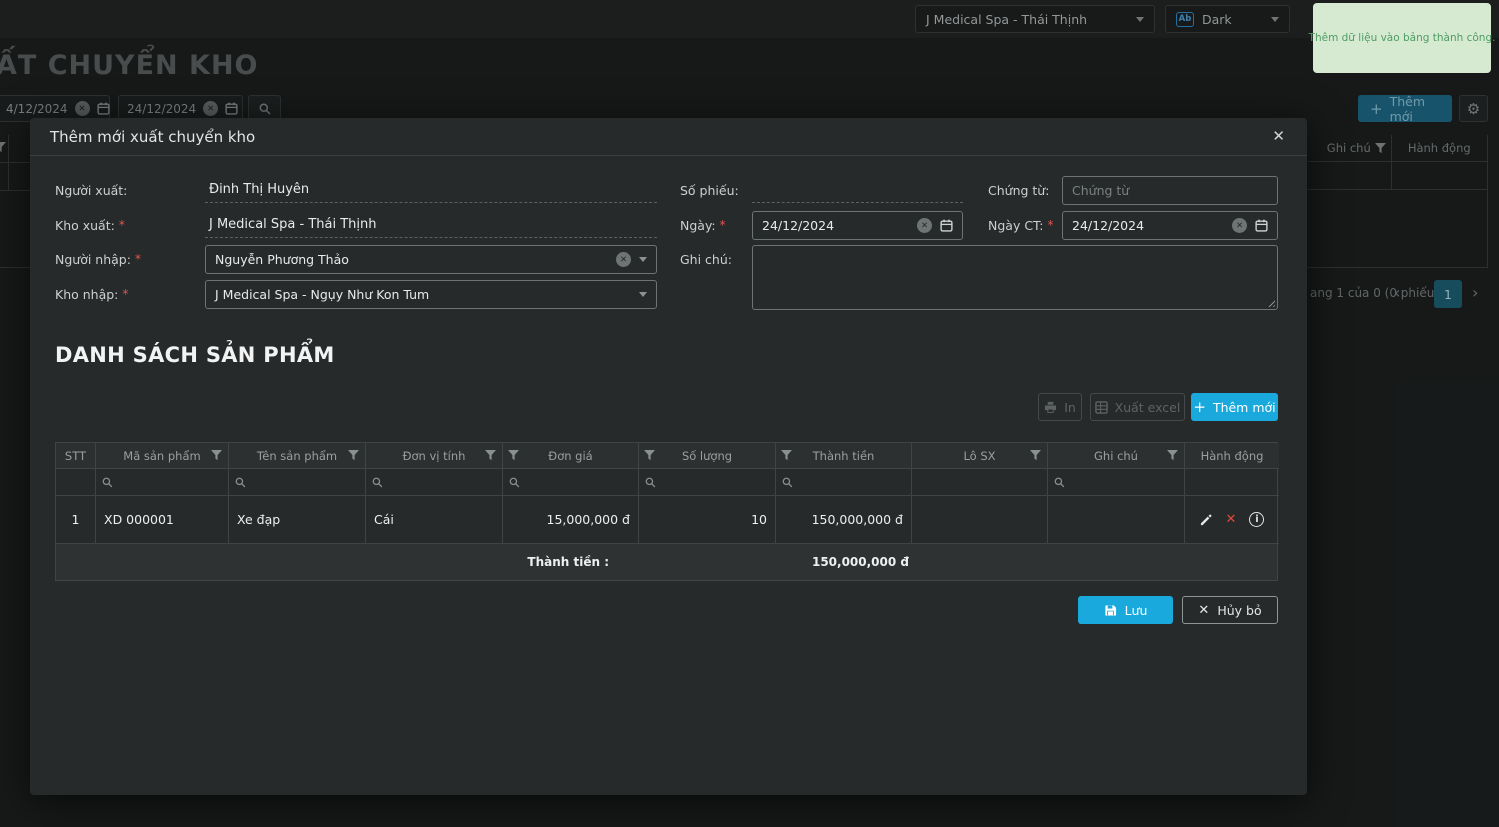 Image resolution: width=1499 pixels, height=827 pixels. Describe the element at coordinates (431, 224) in the screenshot. I see `kho-xuat-field: J Medical Spa - Thái Thịnh` at that location.